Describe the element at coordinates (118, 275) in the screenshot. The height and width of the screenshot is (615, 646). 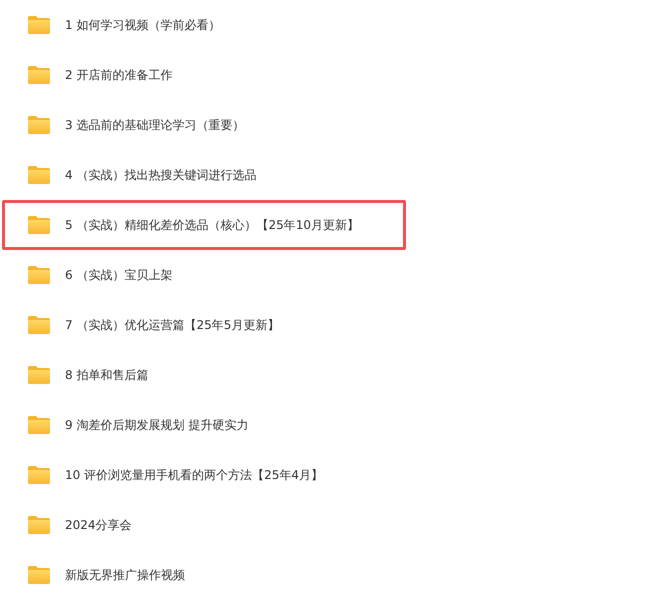
I see `folder-name: 6 （实战）宝贝上架` at that location.